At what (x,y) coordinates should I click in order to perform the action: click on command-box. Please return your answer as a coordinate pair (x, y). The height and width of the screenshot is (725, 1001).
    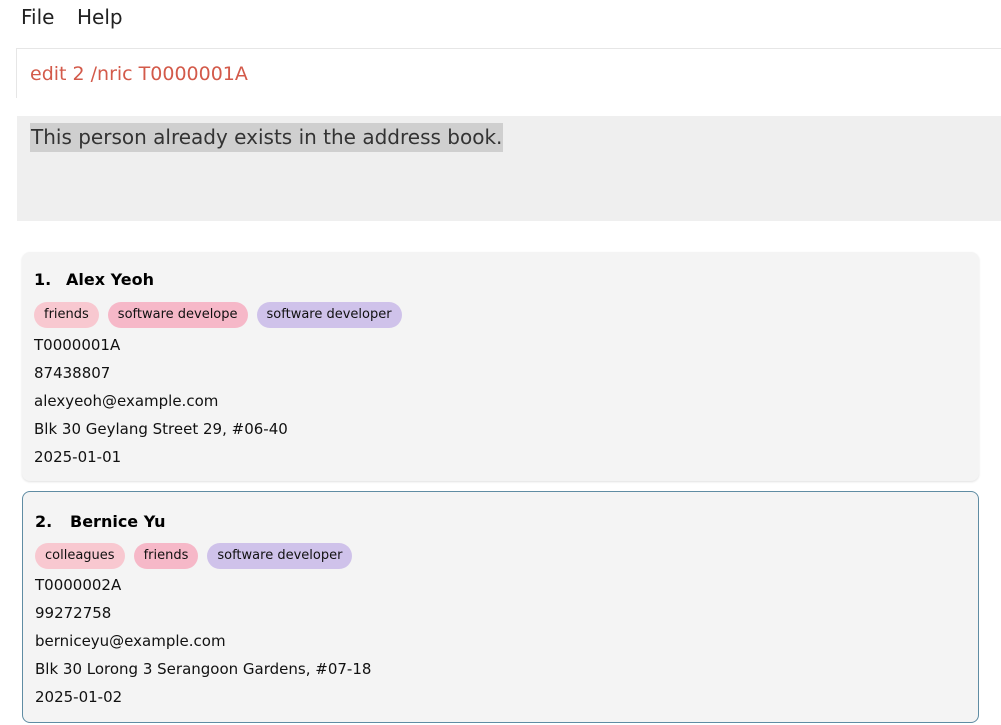
    Looking at the image, I should click on (508, 73).